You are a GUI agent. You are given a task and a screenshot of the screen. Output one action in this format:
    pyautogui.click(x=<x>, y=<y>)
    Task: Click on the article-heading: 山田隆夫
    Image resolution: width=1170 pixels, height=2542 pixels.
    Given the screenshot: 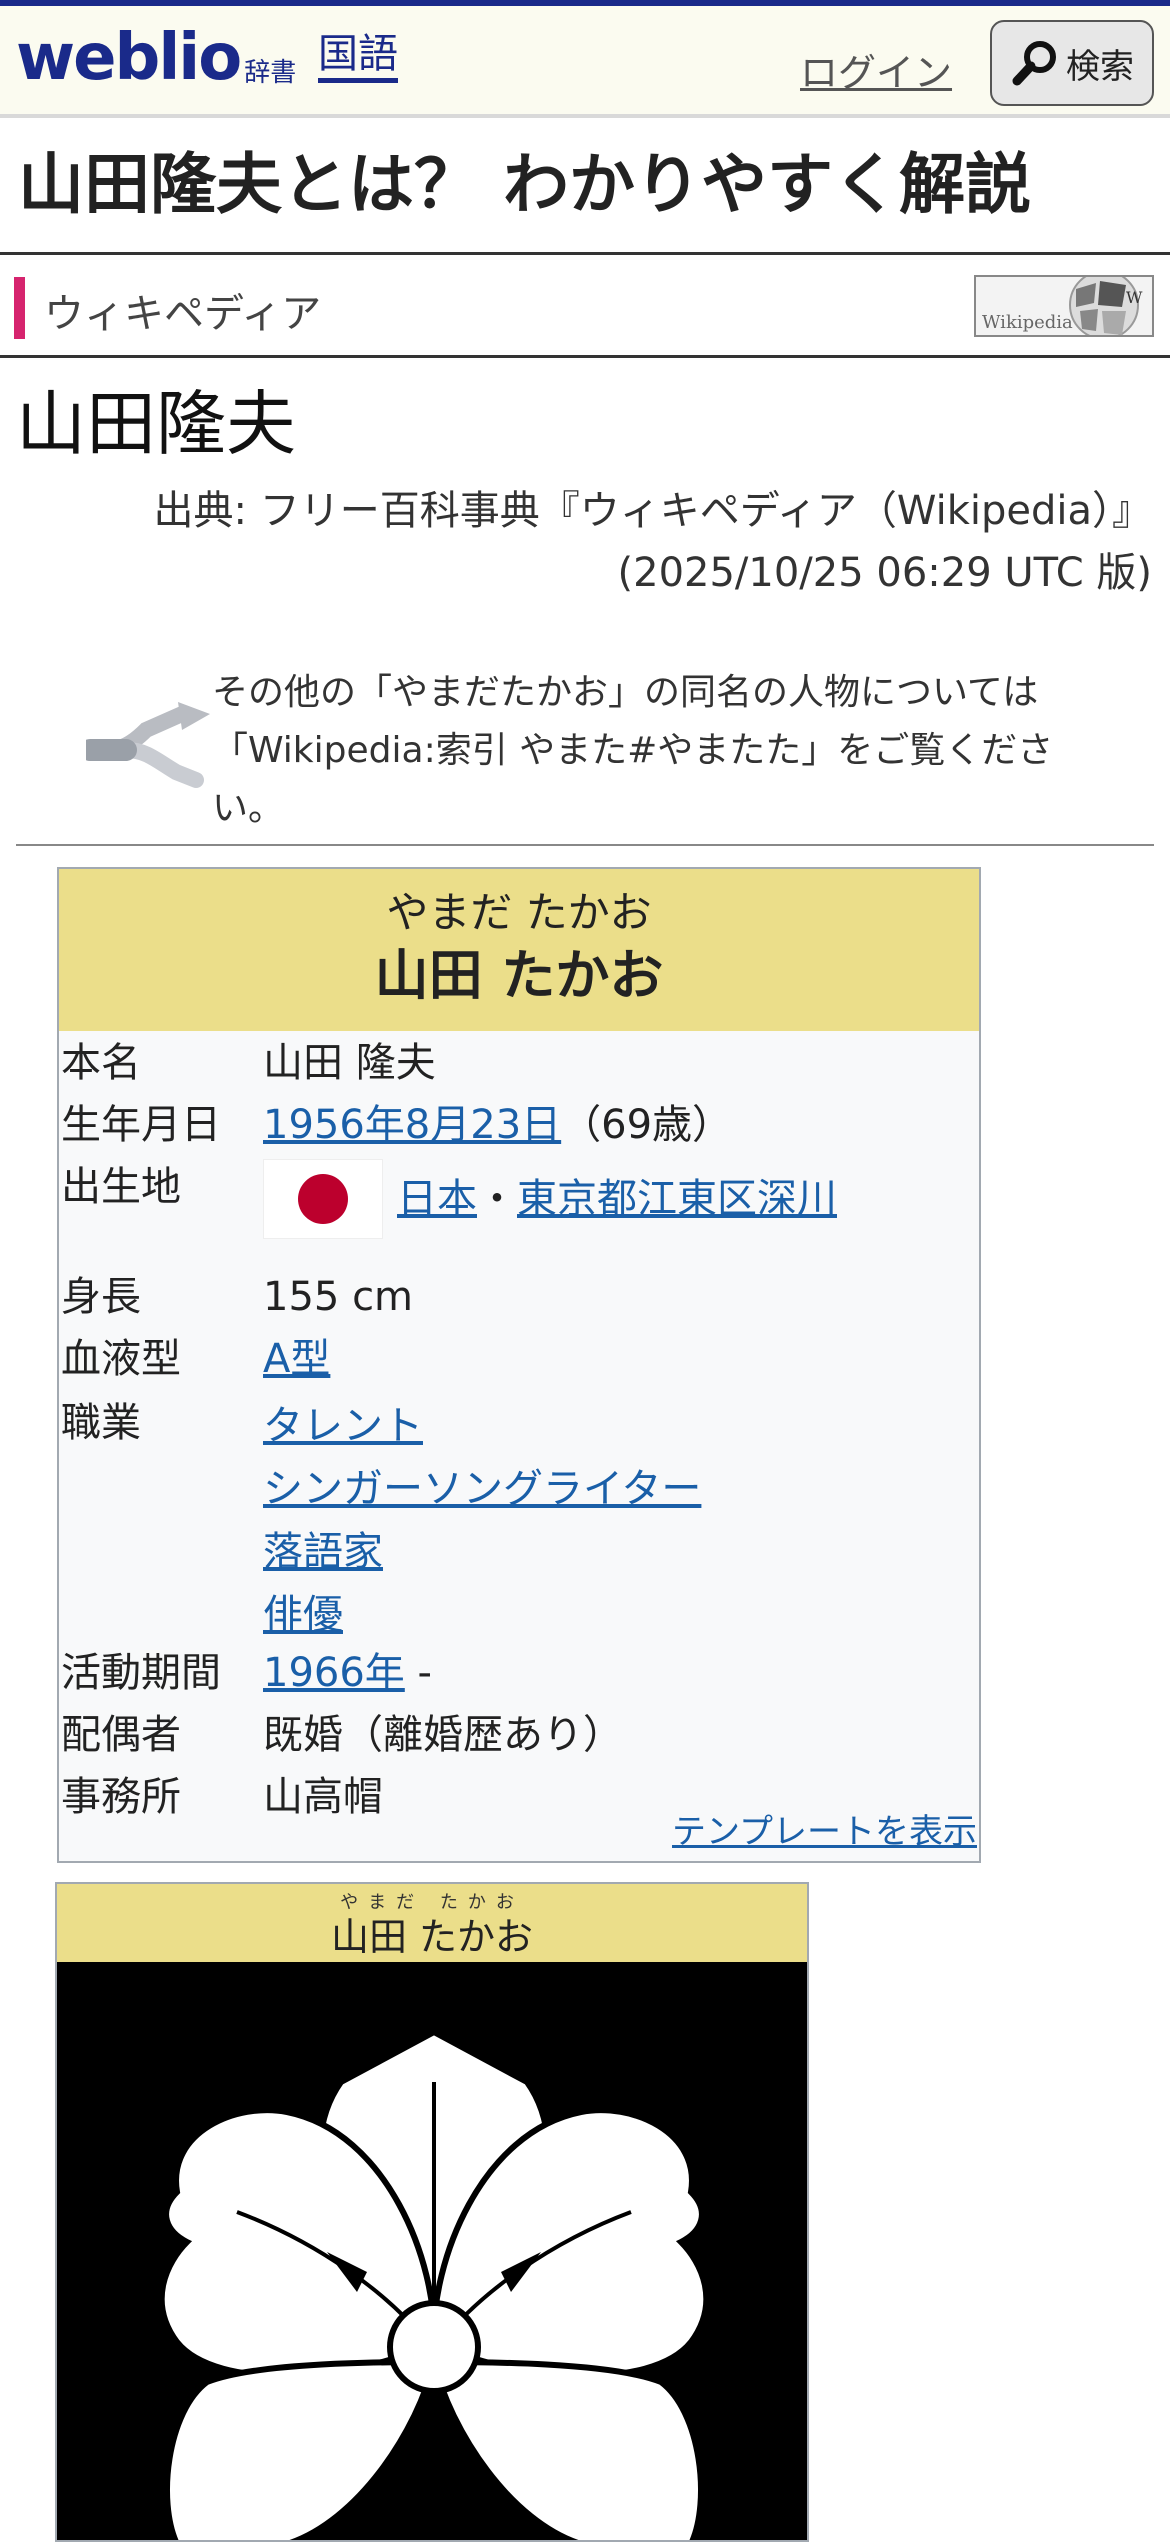 What is the action you would take?
    pyautogui.click(x=156, y=424)
    